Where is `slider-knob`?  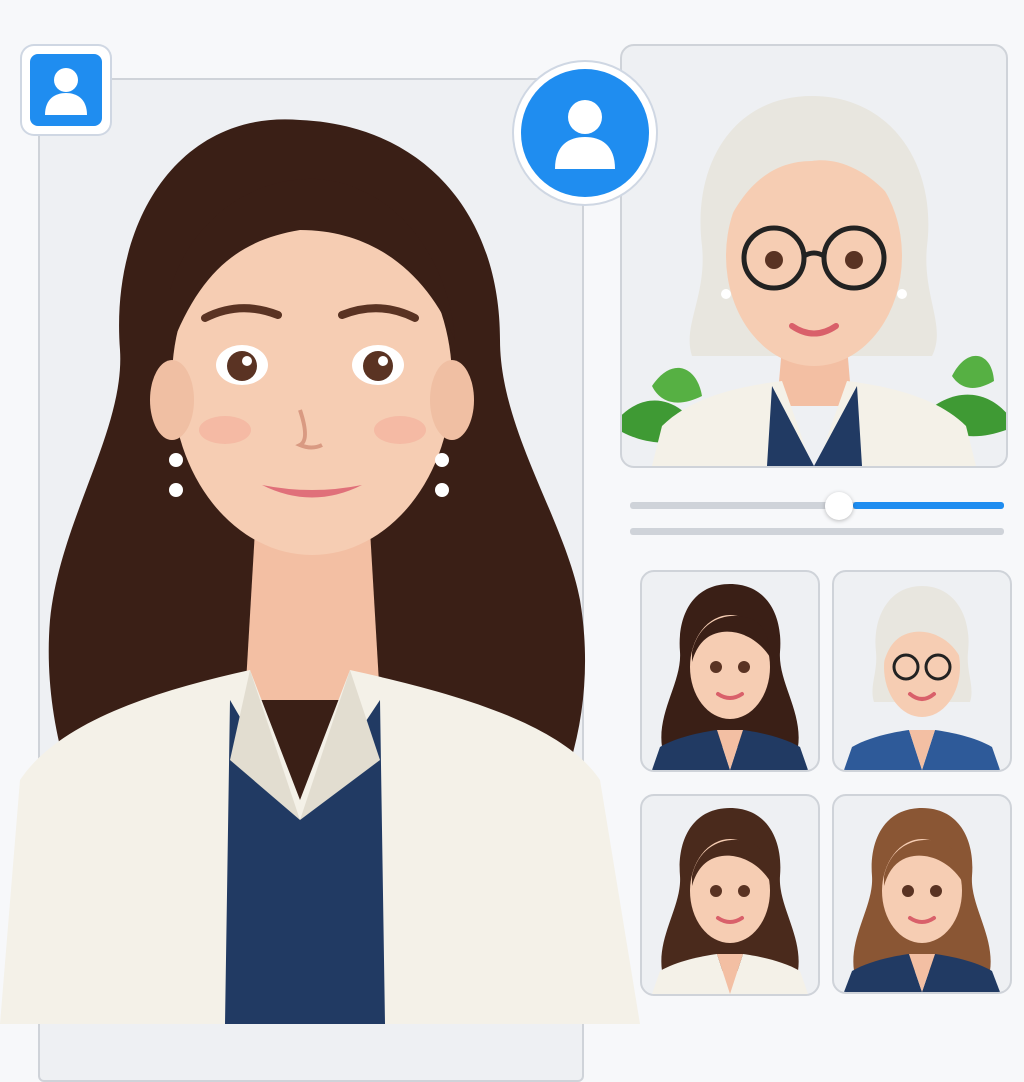 slider-knob is located at coordinates (839, 506).